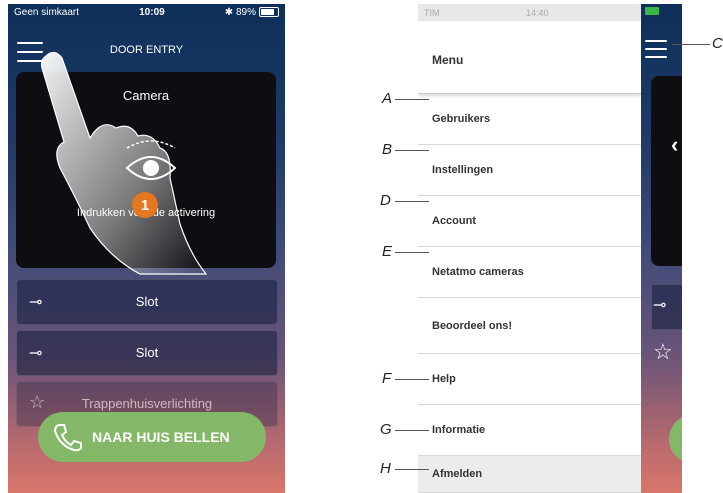 The image size is (723, 493). Describe the element at coordinates (387, 378) in the screenshot. I see `callout-label-f: F` at that location.